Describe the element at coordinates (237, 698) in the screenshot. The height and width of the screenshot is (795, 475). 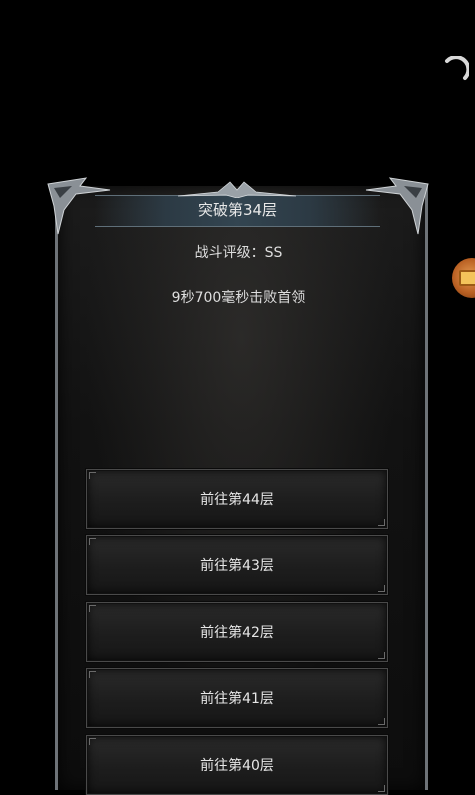
I see `go-to-floor-41-button: 前往第41层` at that location.